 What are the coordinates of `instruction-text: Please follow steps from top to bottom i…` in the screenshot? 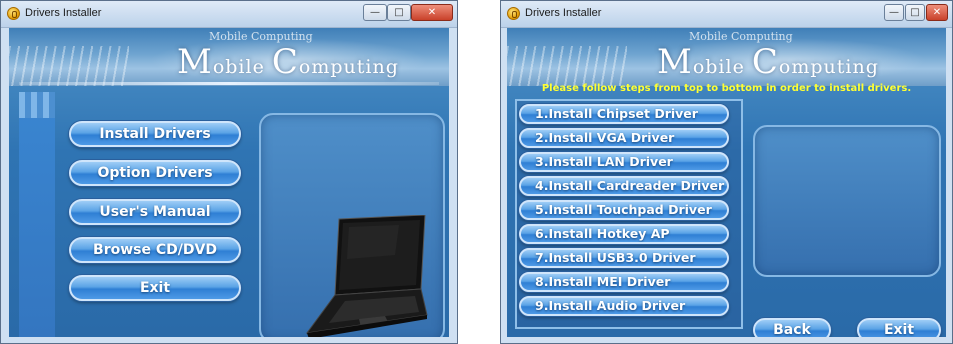 It's located at (726, 88).